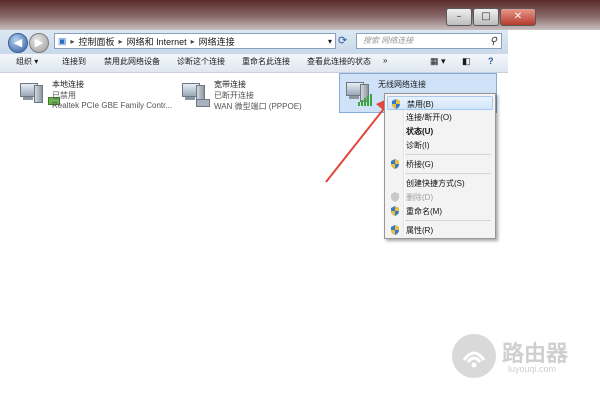 The height and width of the screenshot is (400, 600). I want to click on watermark-url: luyouqi.com, so click(532, 369).